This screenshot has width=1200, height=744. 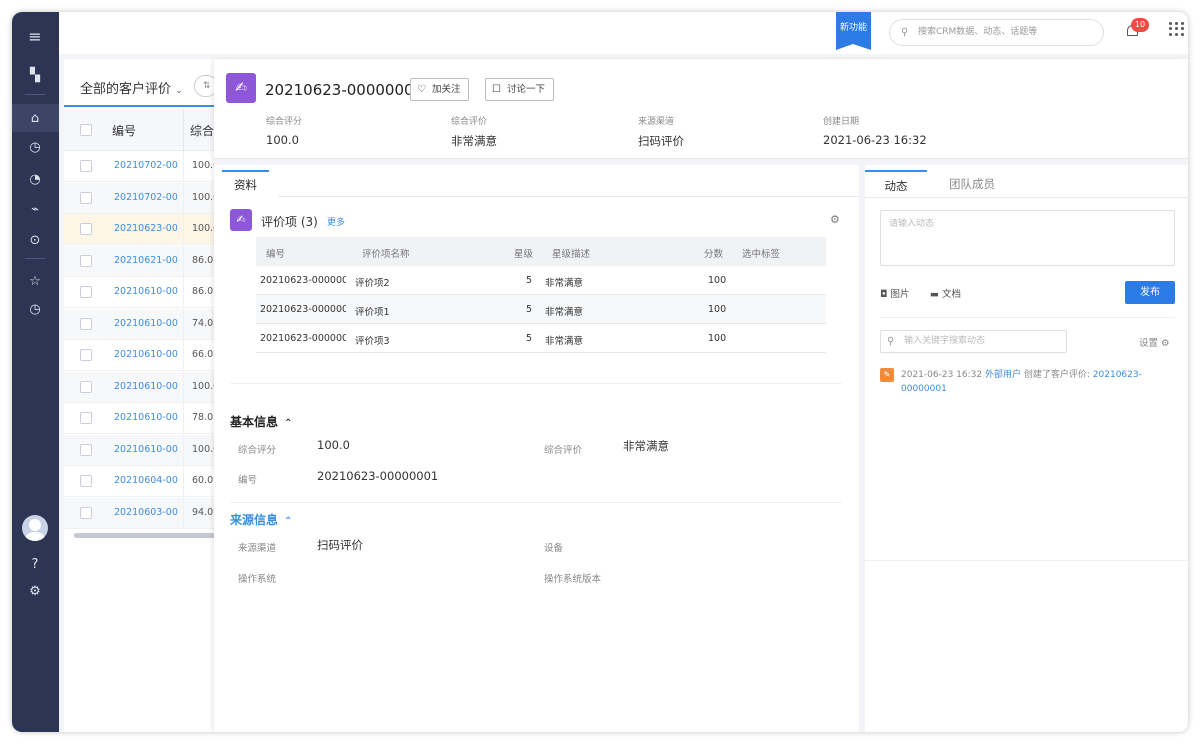 What do you see at coordinates (895, 293) in the screenshot?
I see `image-button: ◘ 图片` at bounding box center [895, 293].